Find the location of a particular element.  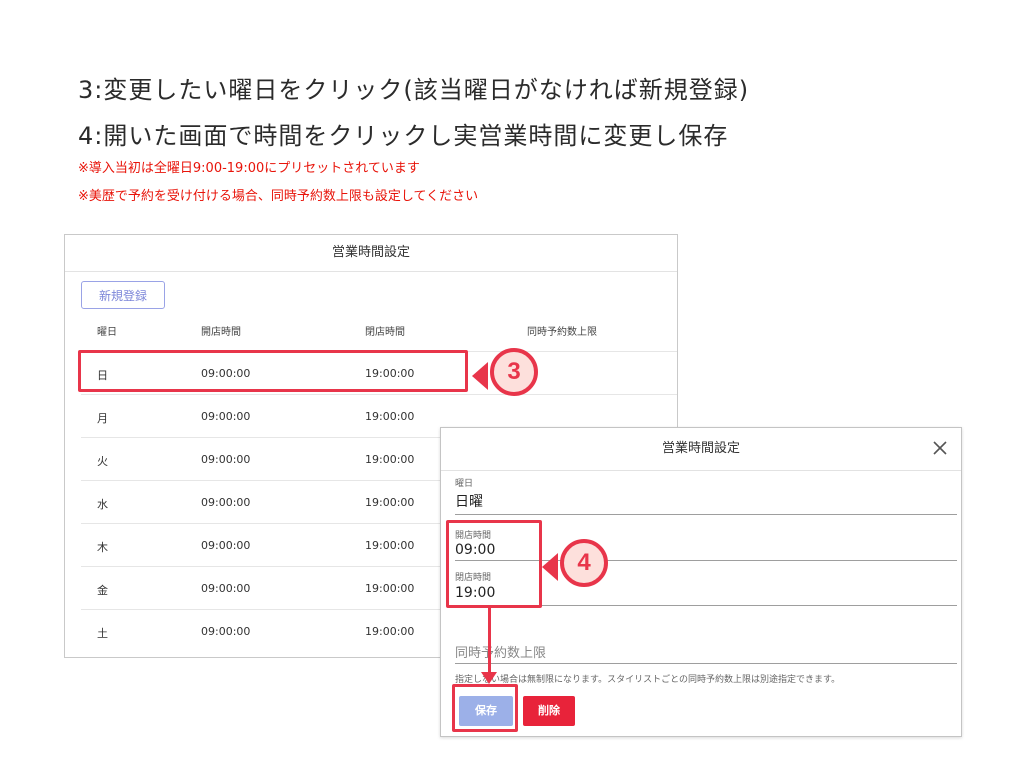

step-3-number: 3 is located at coordinates (514, 372).